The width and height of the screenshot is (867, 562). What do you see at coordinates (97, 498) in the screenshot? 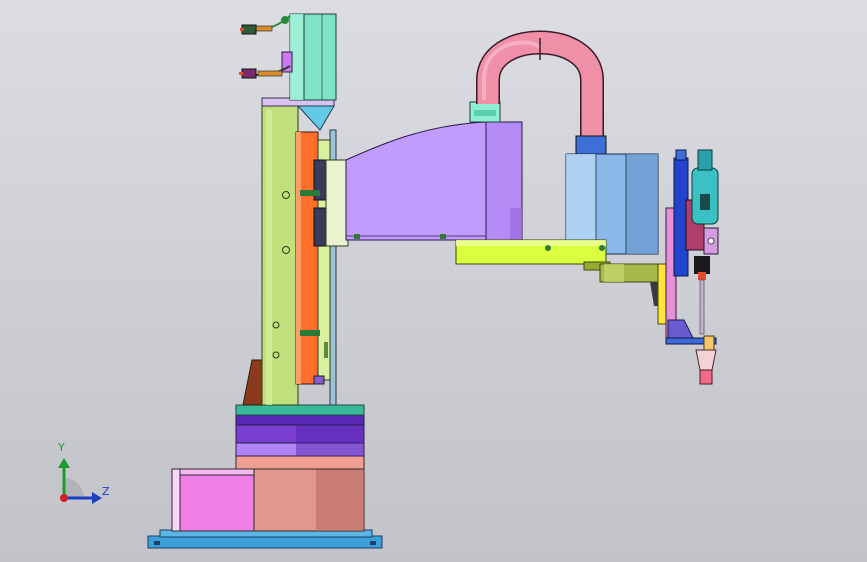
I see `z-axis-arrow` at bounding box center [97, 498].